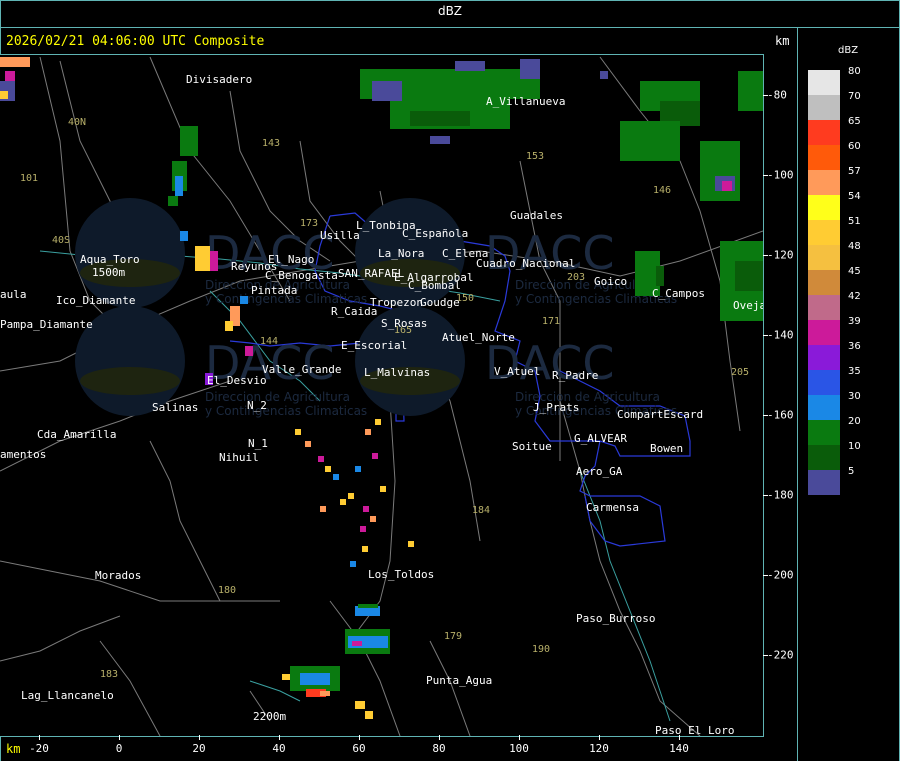  Describe the element at coordinates (854, 246) in the screenshot. I see `legend-label: 48` at that location.